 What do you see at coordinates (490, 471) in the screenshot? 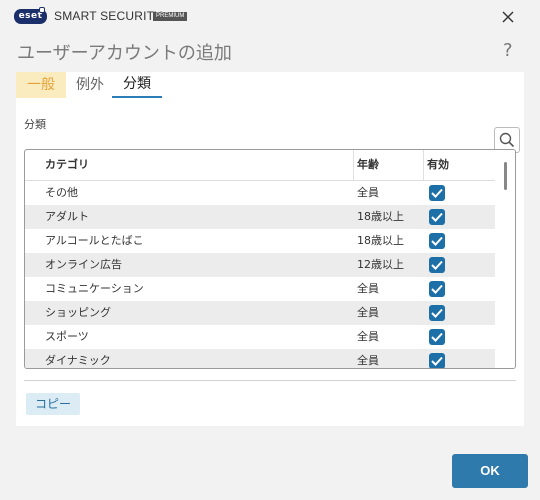
I see `ok-button: OK` at bounding box center [490, 471].